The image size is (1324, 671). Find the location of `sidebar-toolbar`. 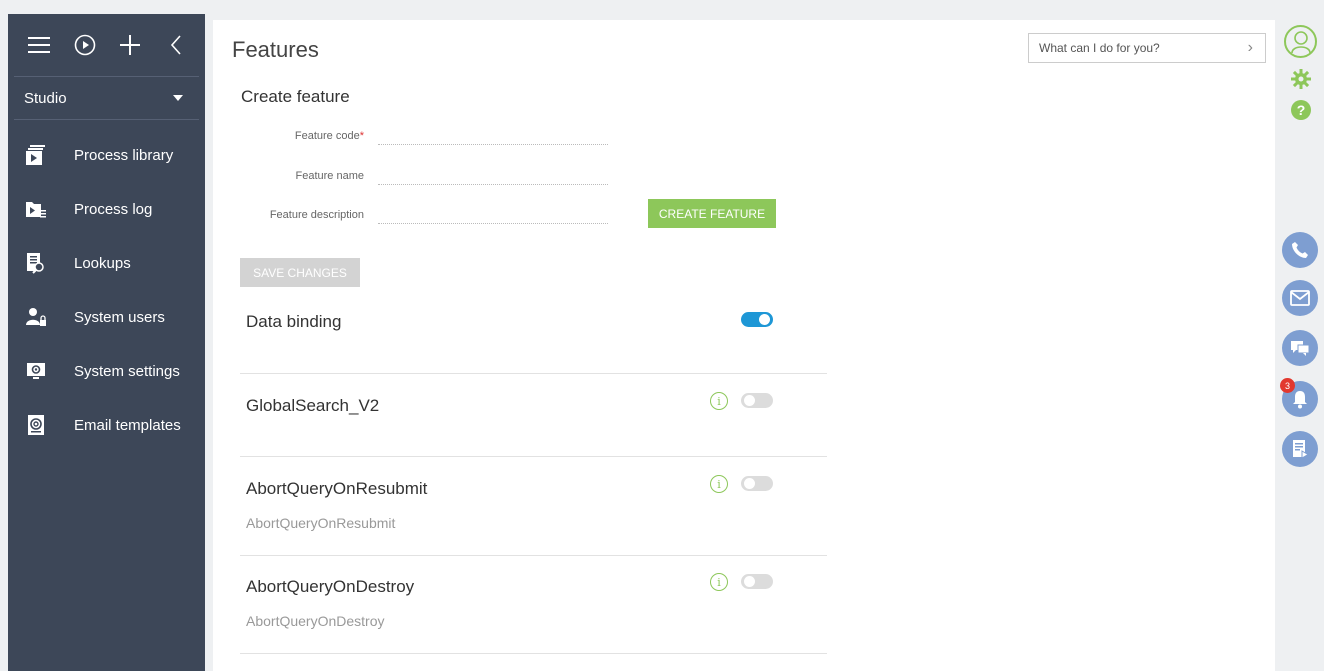

sidebar-toolbar is located at coordinates (106, 45).